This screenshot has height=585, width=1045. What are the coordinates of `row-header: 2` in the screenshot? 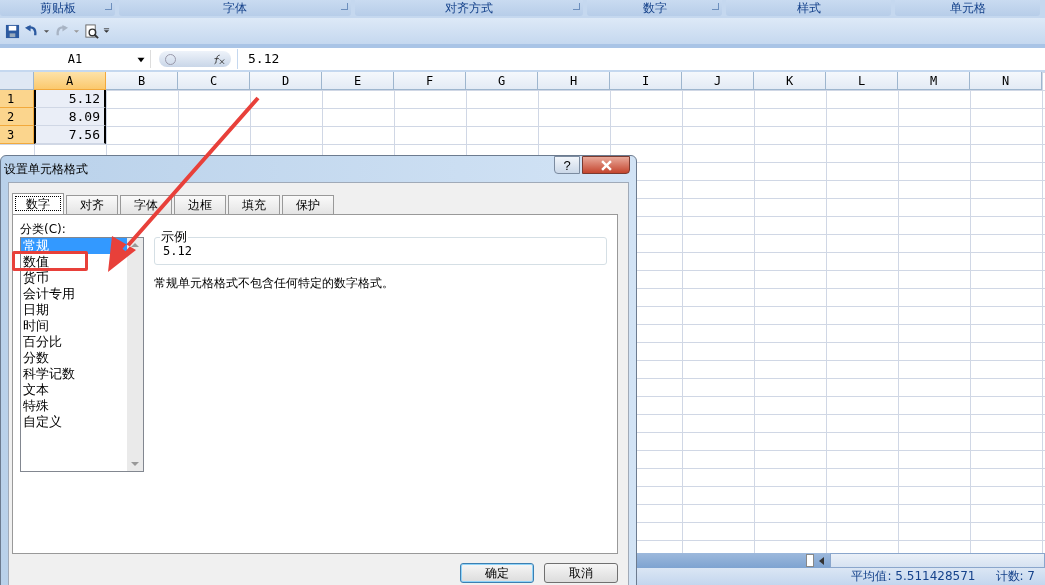 It's located at (17, 117).